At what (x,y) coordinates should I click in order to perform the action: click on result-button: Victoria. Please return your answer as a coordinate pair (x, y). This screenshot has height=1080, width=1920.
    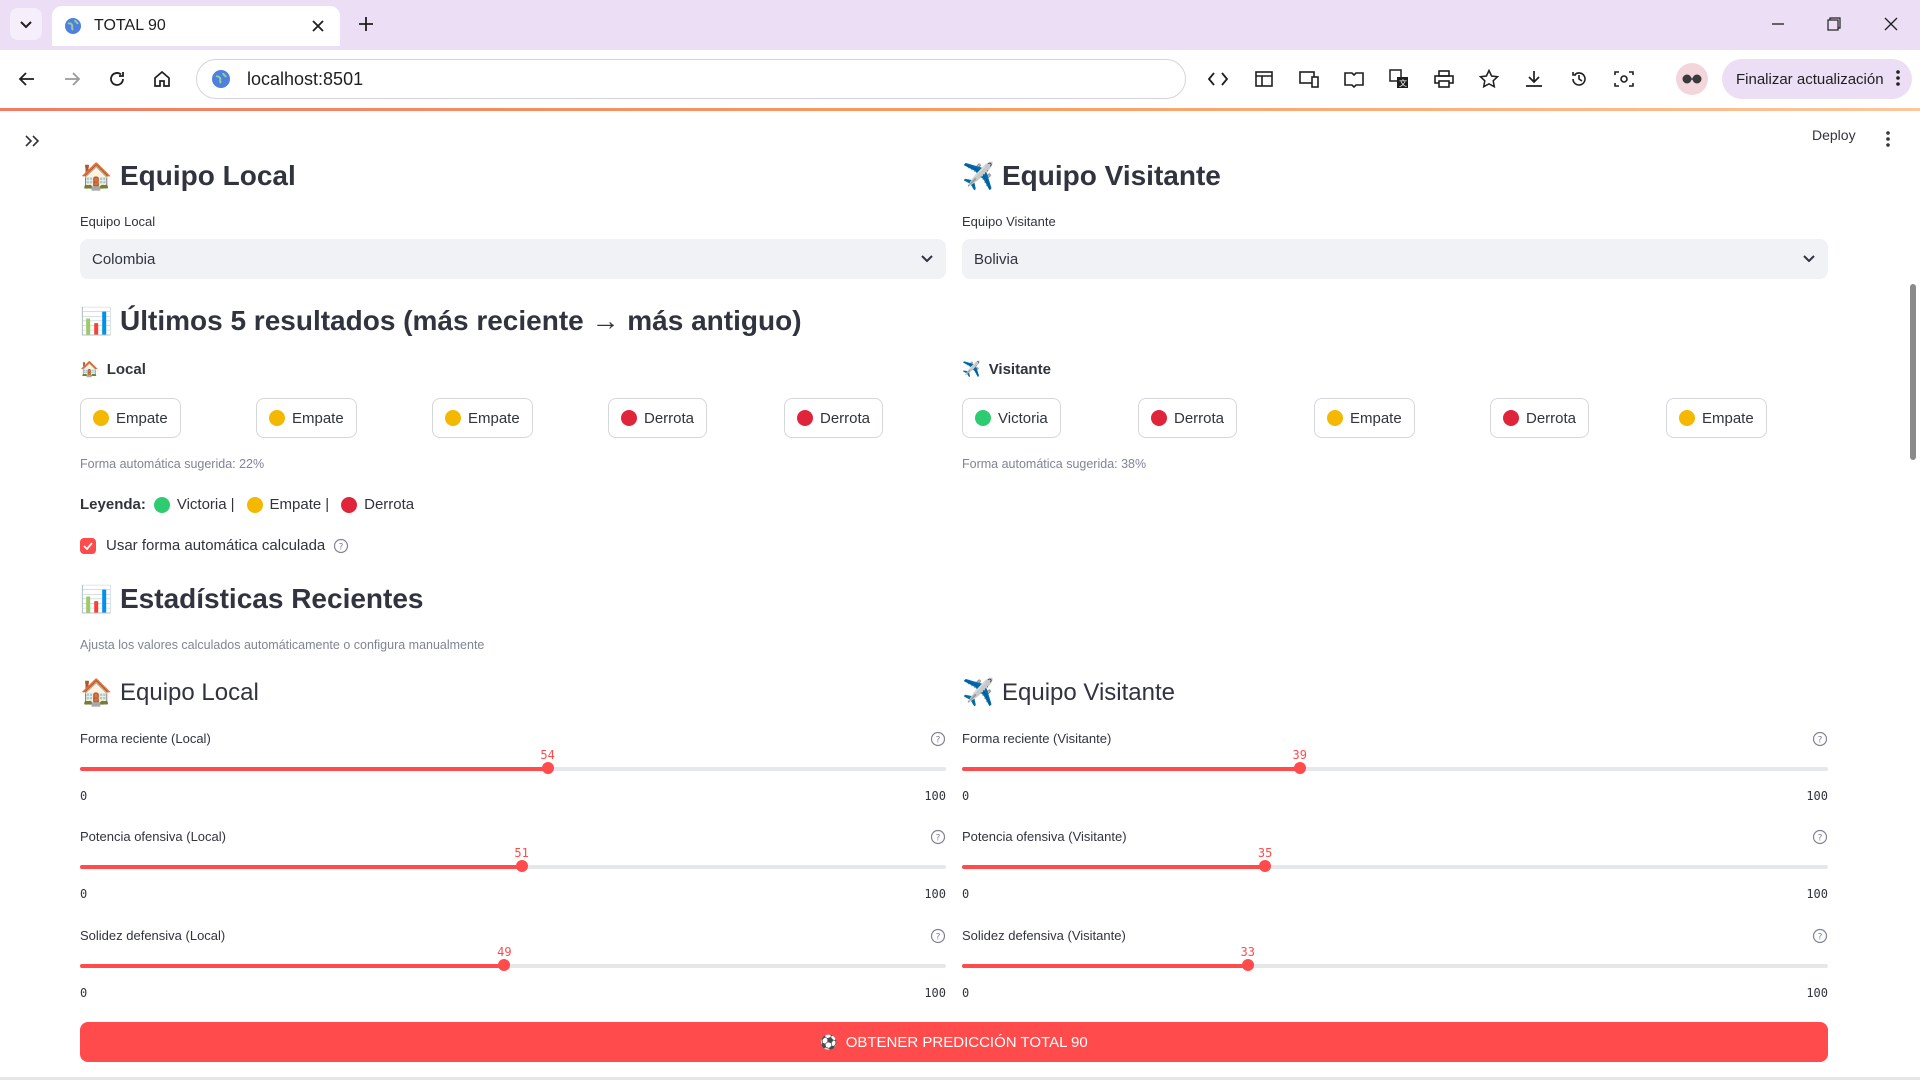
    Looking at the image, I should click on (1011, 418).